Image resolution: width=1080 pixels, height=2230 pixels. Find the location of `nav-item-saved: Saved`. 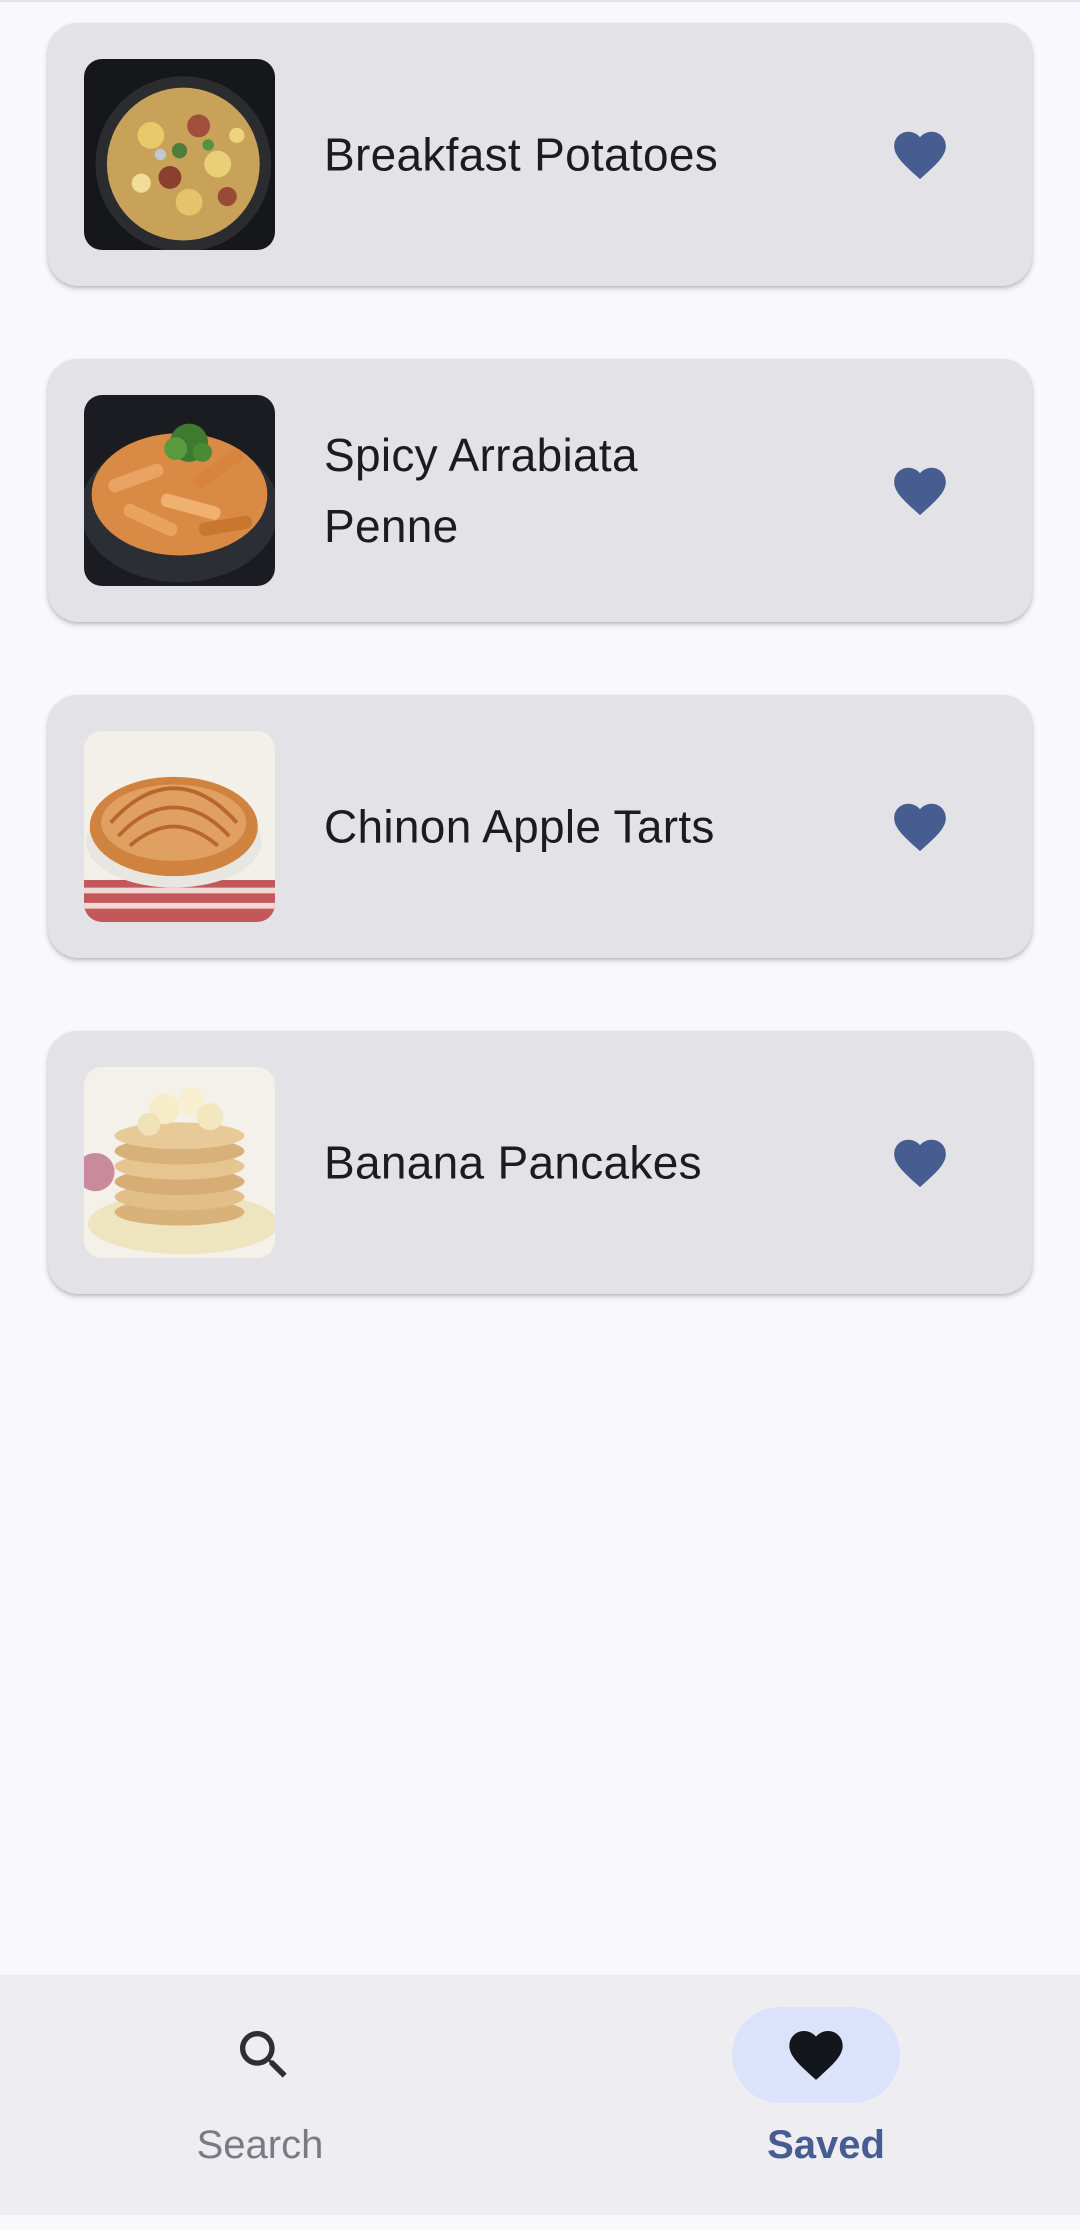

nav-item-saved: Saved is located at coordinates (810, 2095).